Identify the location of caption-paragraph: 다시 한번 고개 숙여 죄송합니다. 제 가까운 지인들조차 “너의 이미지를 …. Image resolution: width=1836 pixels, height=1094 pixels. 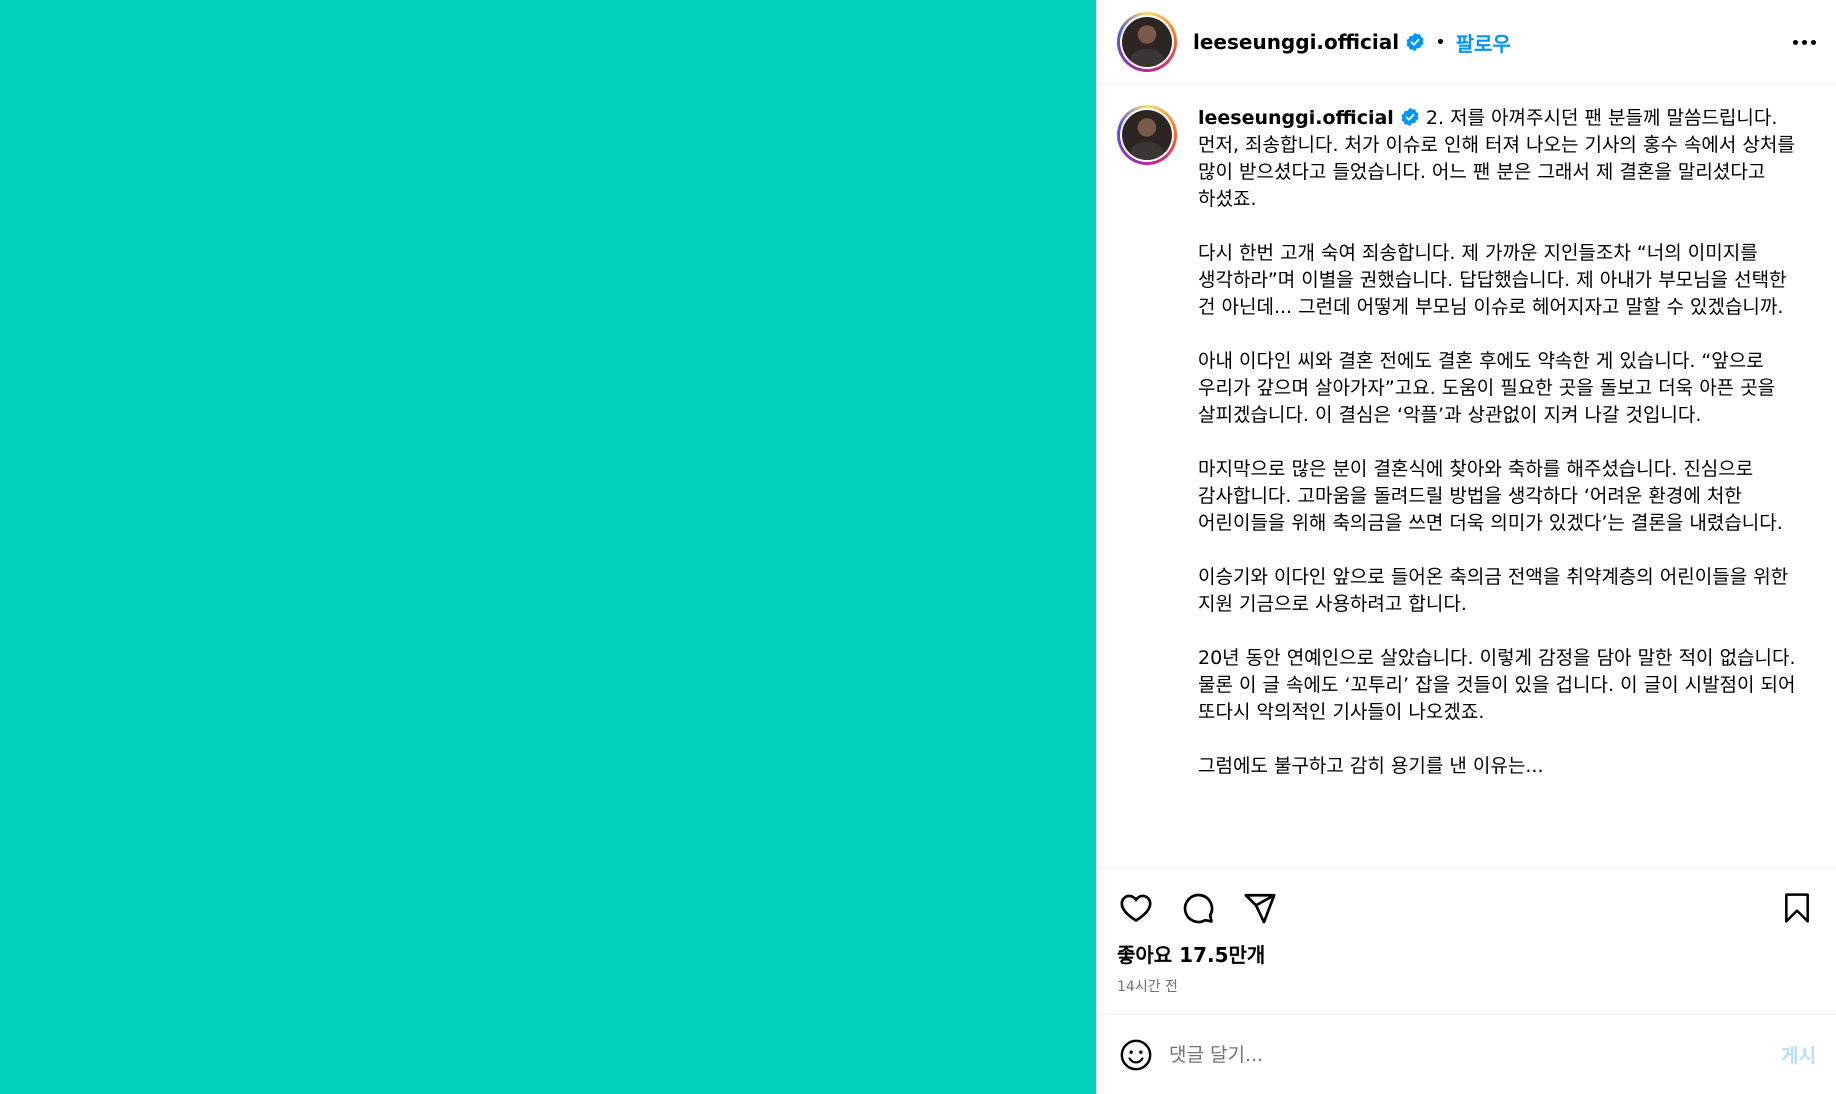
(1492, 280).